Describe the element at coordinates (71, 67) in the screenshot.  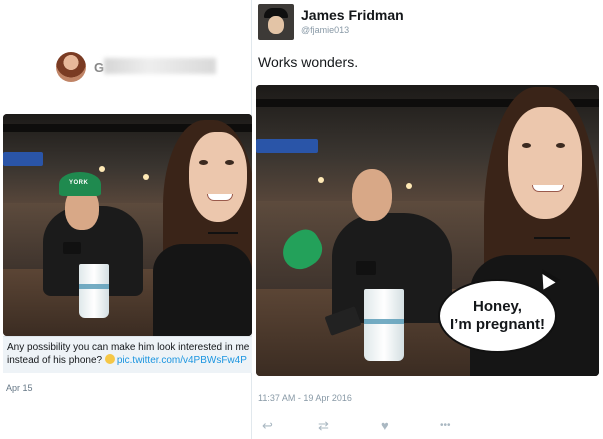
I see `left-avatar` at that location.